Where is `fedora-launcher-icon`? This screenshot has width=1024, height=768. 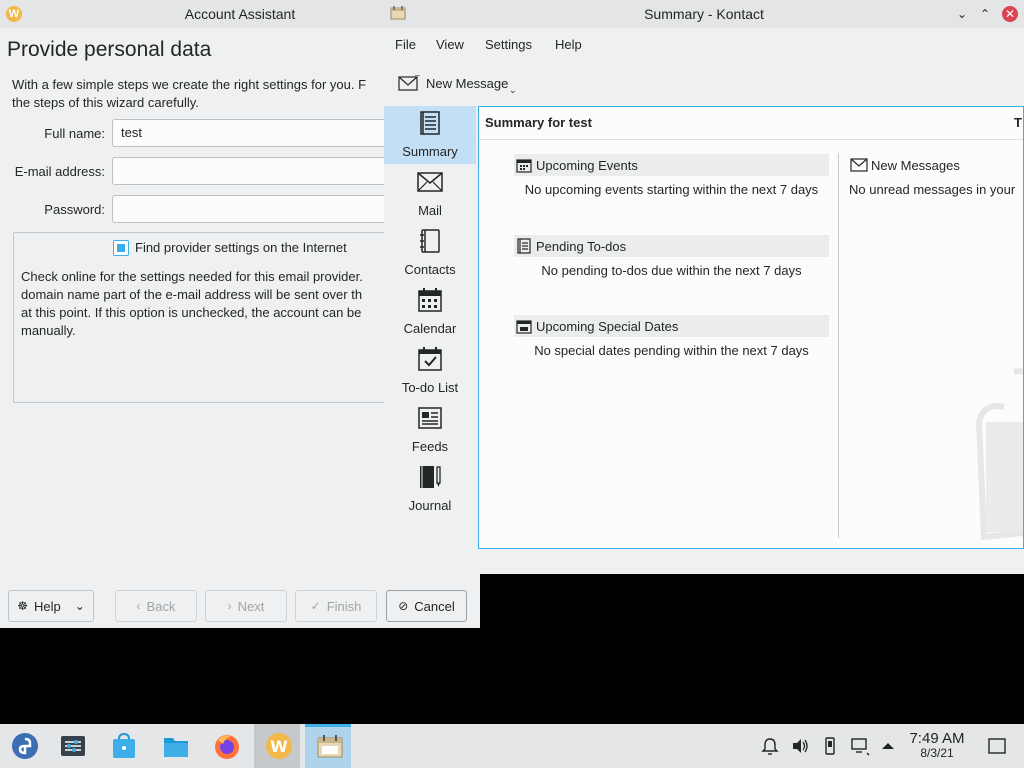
fedora-launcher-icon is located at coordinates (25, 746).